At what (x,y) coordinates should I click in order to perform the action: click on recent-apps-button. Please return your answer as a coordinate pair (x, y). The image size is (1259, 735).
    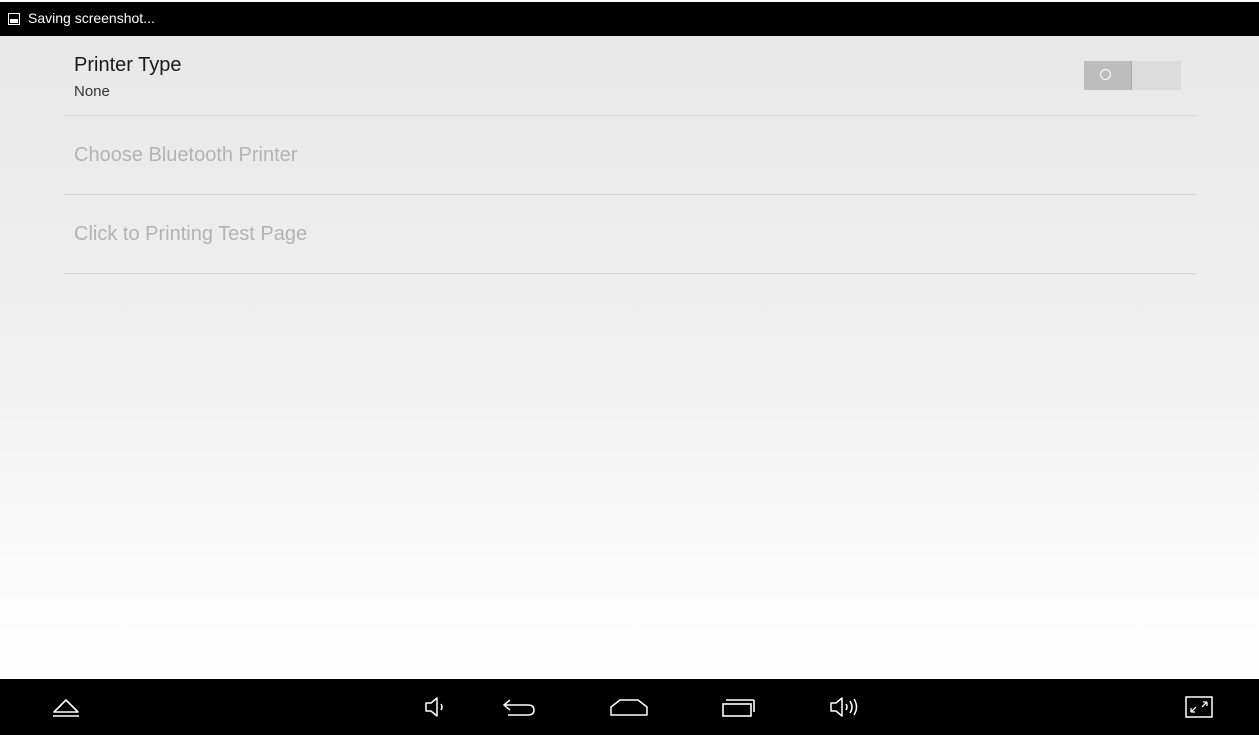
    Looking at the image, I should click on (738, 707).